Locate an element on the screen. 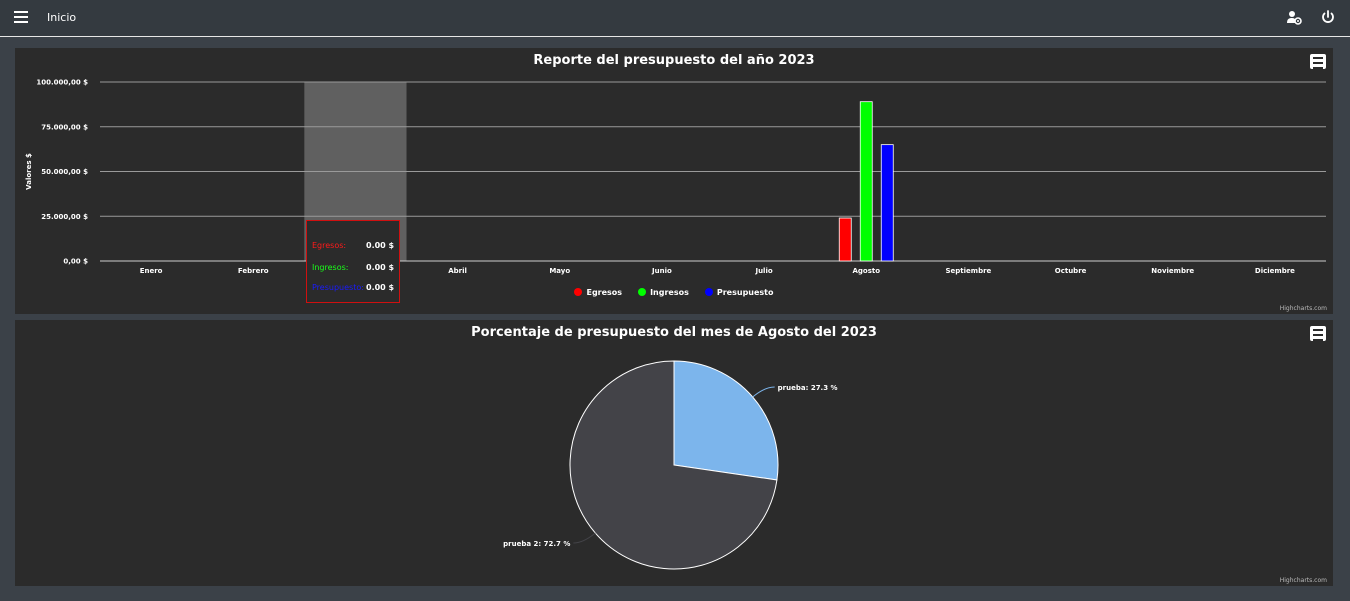  y-axis-title: Valores $ is located at coordinates (29, 171).